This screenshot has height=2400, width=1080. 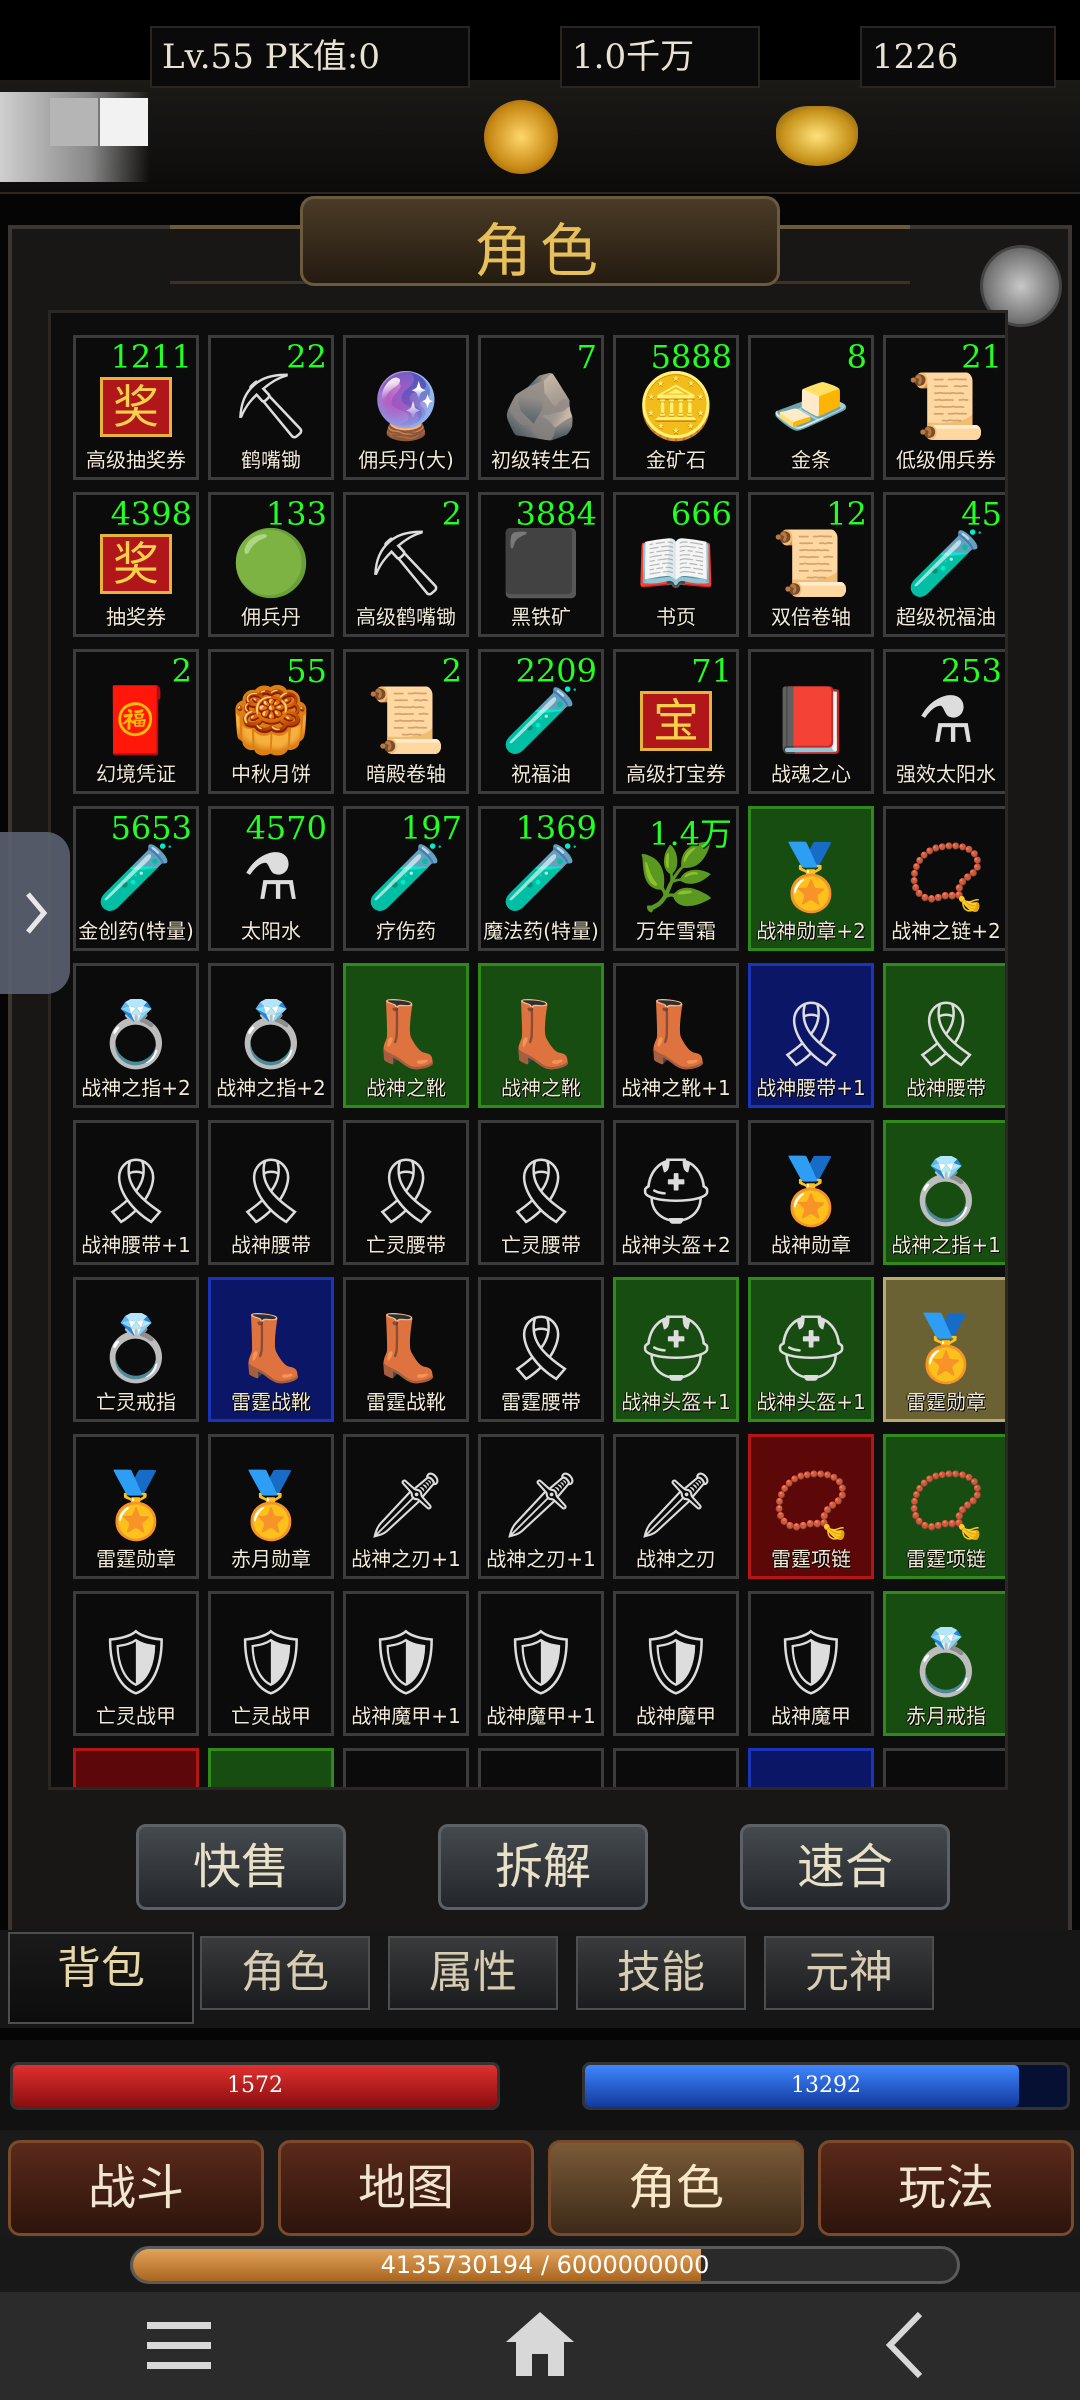 I want to click on inventory-slot: 🪨 7 初级转生石, so click(x=541, y=407).